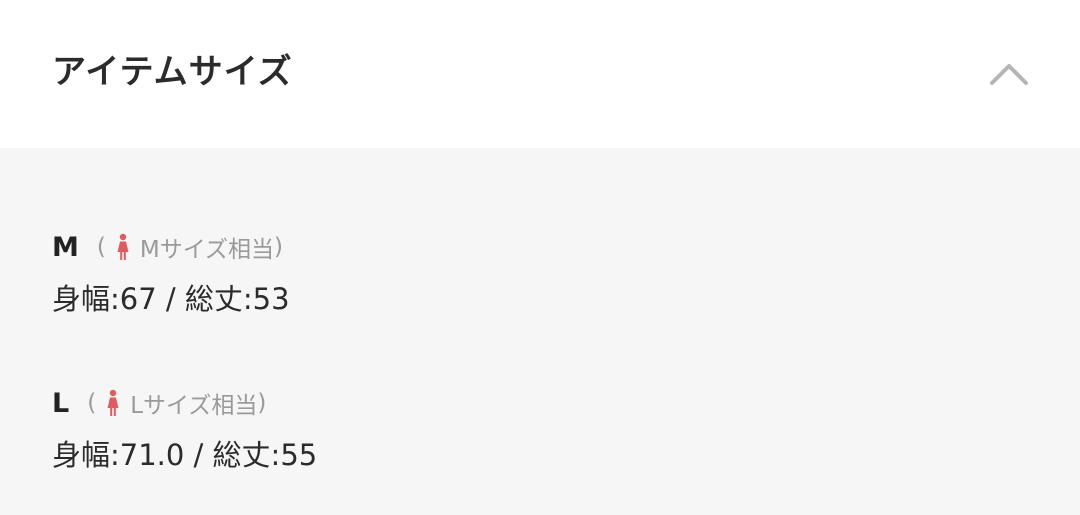  Describe the element at coordinates (65, 247) in the screenshot. I see `size-label: M` at that location.